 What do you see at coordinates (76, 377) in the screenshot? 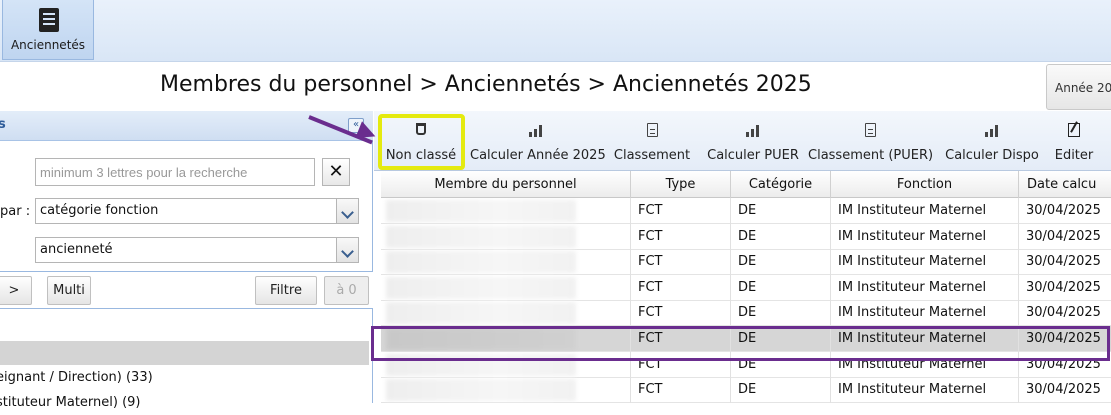
I see `tree-item-label: eignant / Direction) (33)` at bounding box center [76, 377].